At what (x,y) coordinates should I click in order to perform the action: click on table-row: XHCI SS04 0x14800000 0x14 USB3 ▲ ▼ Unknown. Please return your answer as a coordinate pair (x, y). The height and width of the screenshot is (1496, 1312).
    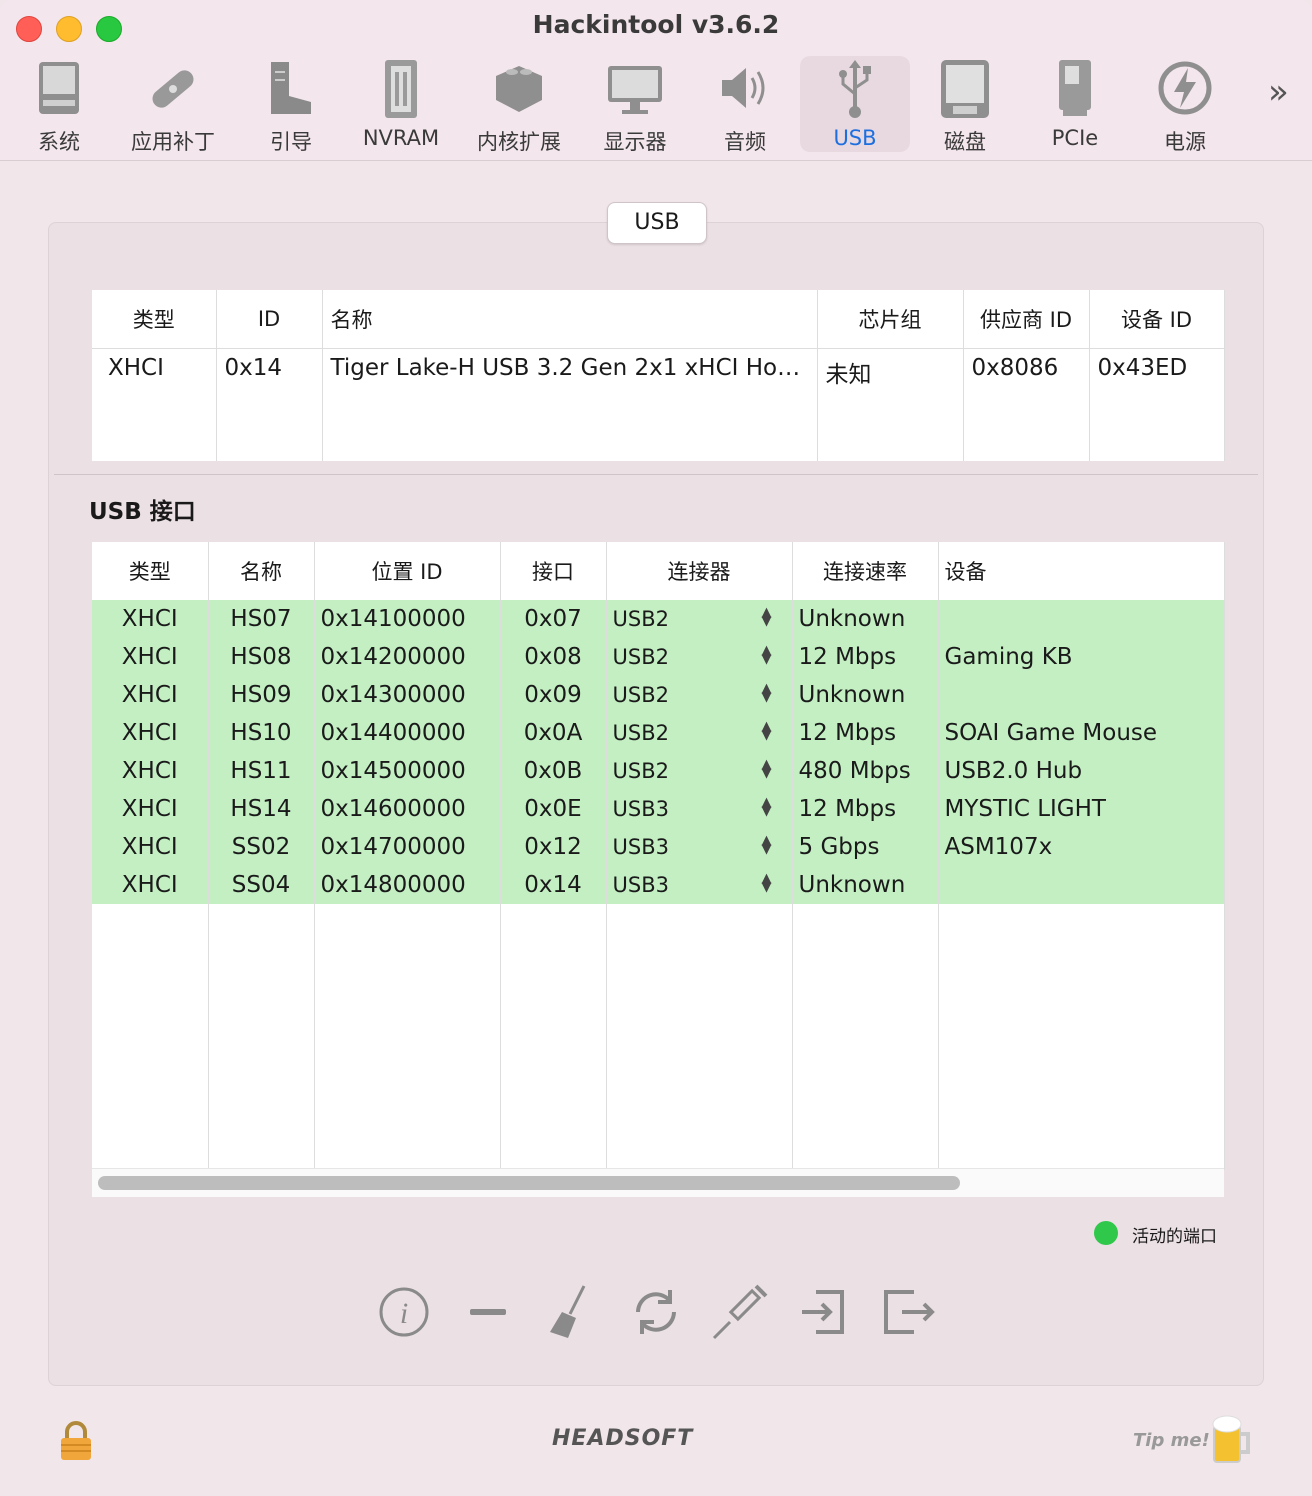
    Looking at the image, I should click on (658, 885).